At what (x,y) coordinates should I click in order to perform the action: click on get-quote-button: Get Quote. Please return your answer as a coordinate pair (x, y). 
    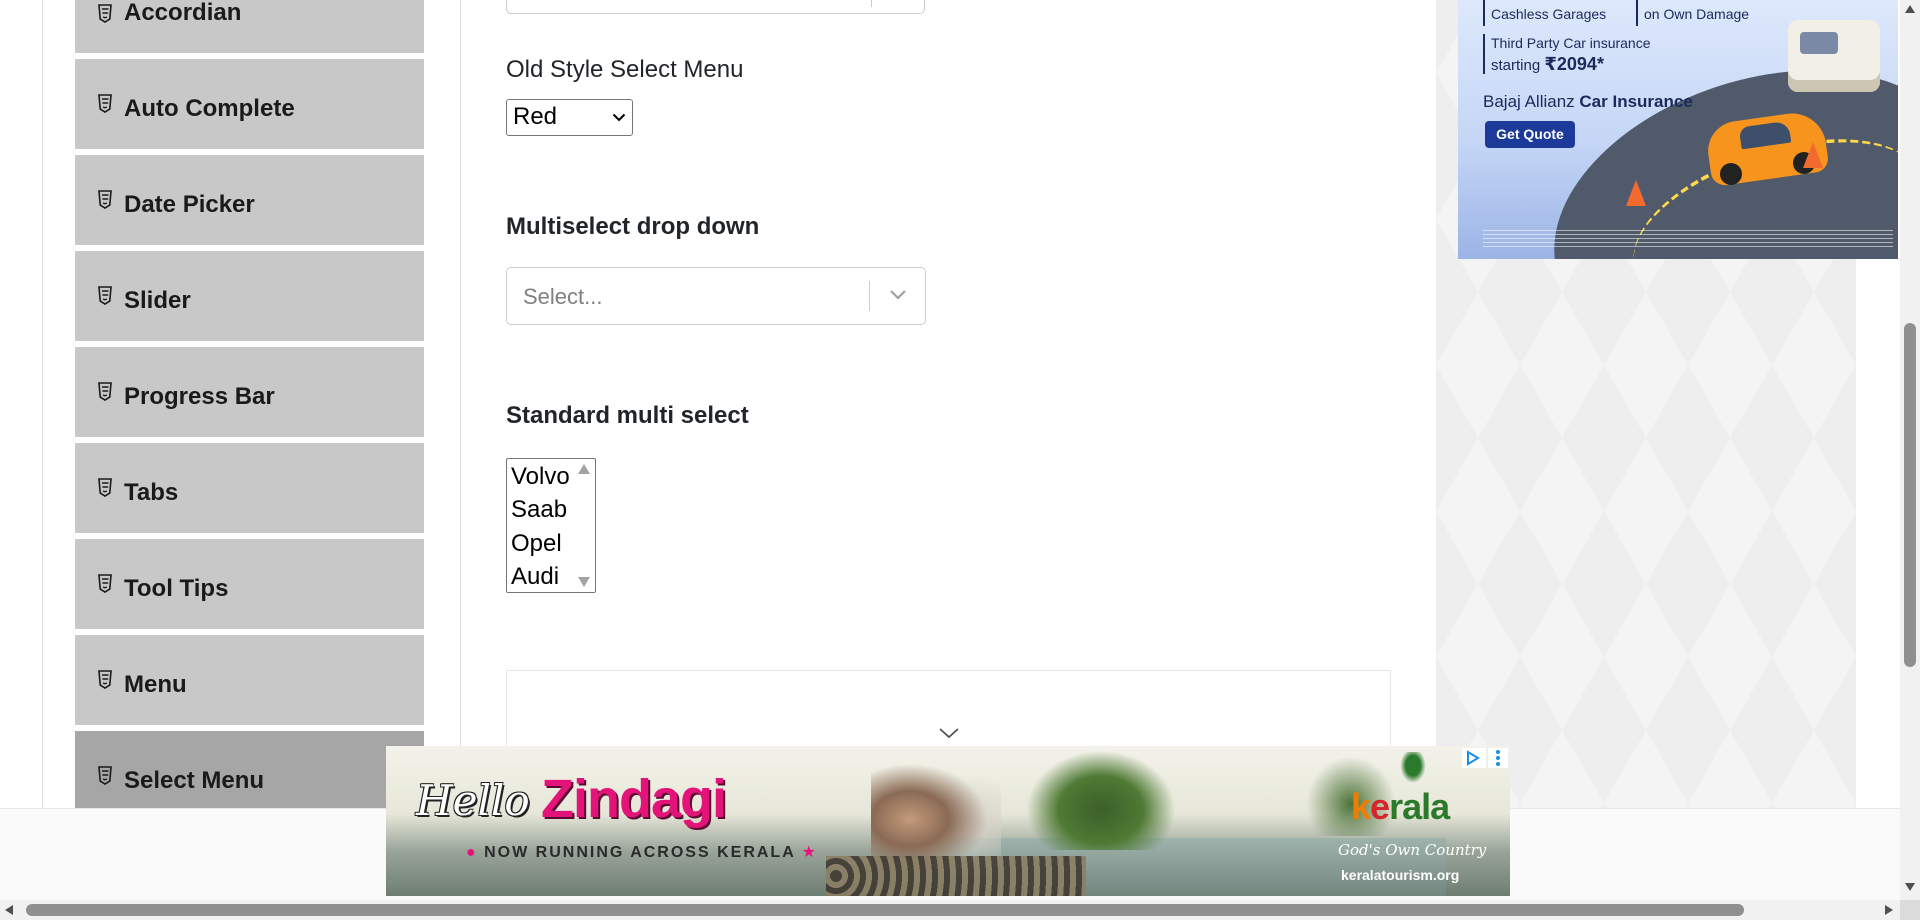
    Looking at the image, I should click on (1530, 134).